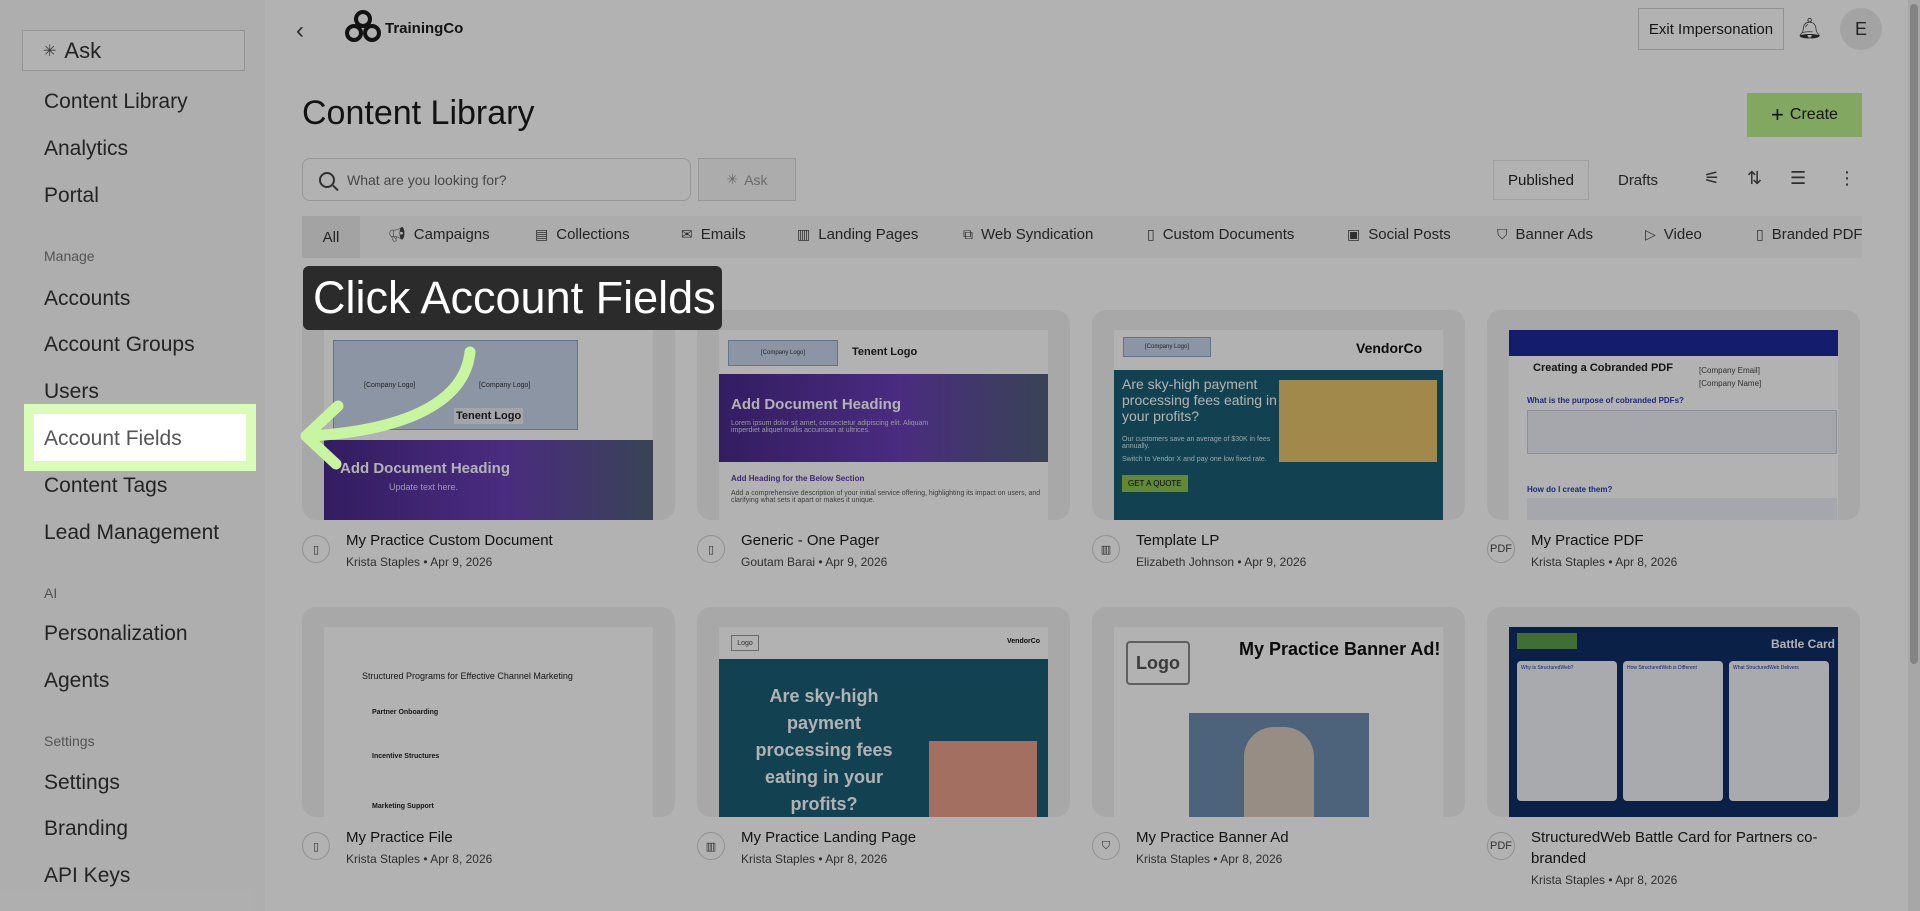  What do you see at coordinates (1220, 234) in the screenshot?
I see `tab-custom-documents: ▯ Custom Documents` at bounding box center [1220, 234].